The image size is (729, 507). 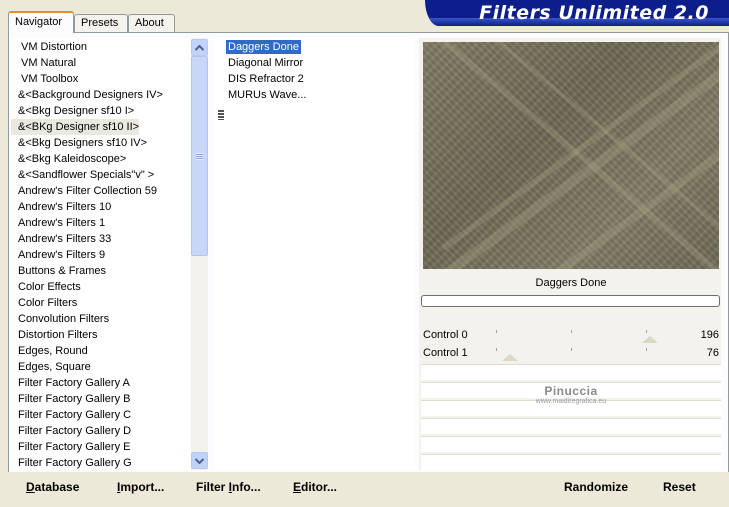 What do you see at coordinates (571, 401) in the screenshot?
I see `watermark-url: www.maidiregrafica.eu` at bounding box center [571, 401].